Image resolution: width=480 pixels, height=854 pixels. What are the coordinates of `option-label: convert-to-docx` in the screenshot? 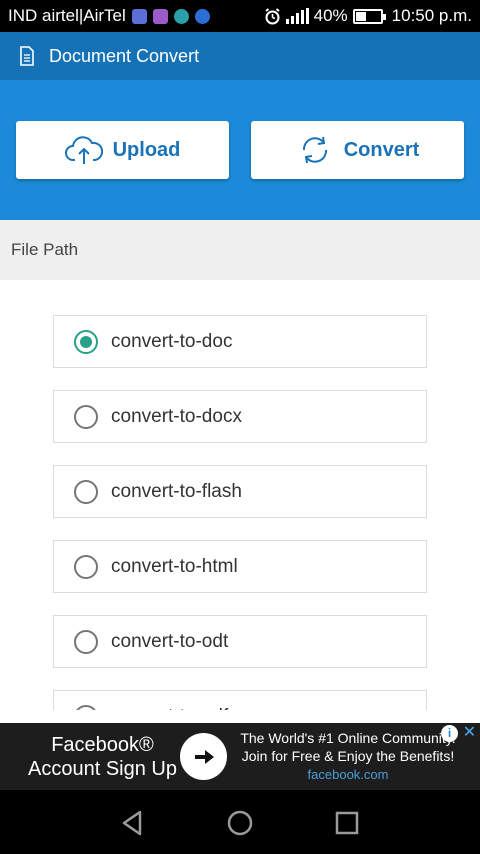 It's located at (176, 416).